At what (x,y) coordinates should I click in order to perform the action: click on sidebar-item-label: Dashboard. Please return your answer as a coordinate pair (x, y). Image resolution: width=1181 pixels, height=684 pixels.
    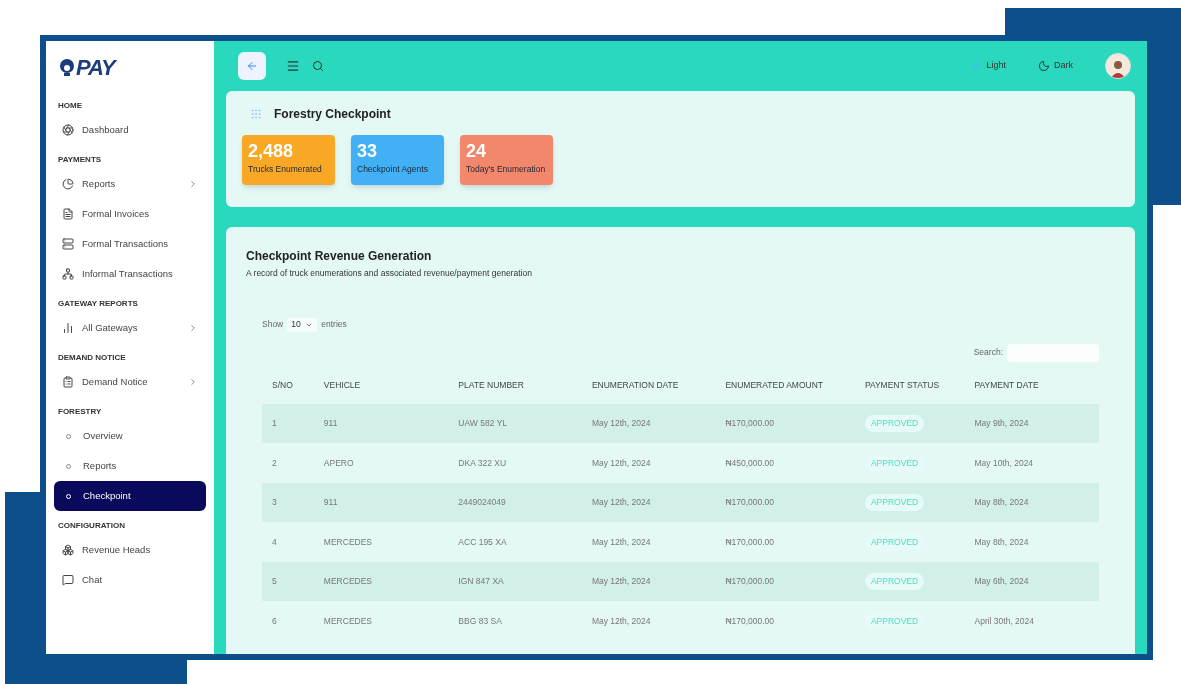
    Looking at the image, I should click on (105, 129).